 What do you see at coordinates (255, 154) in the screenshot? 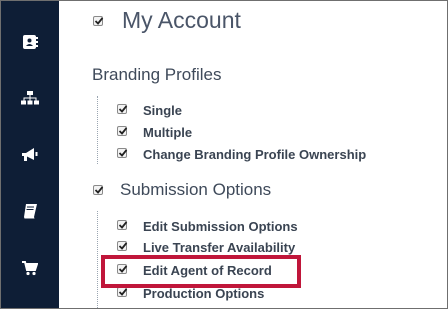
I see `item-change-branding-profile-ownership: Change Branding Profile Ownership` at bounding box center [255, 154].